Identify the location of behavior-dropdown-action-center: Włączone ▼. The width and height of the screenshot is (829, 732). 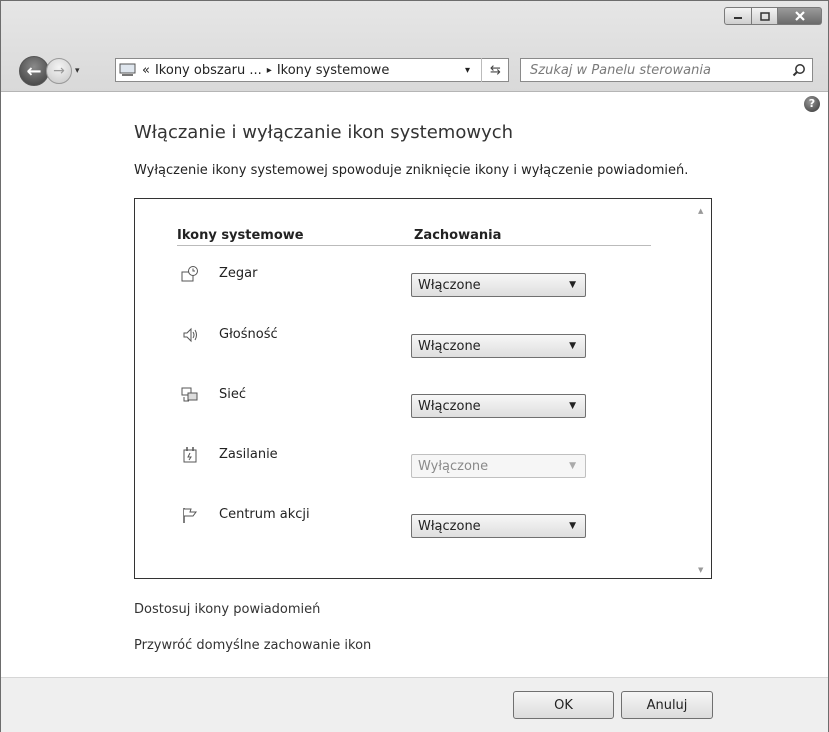
(498, 526).